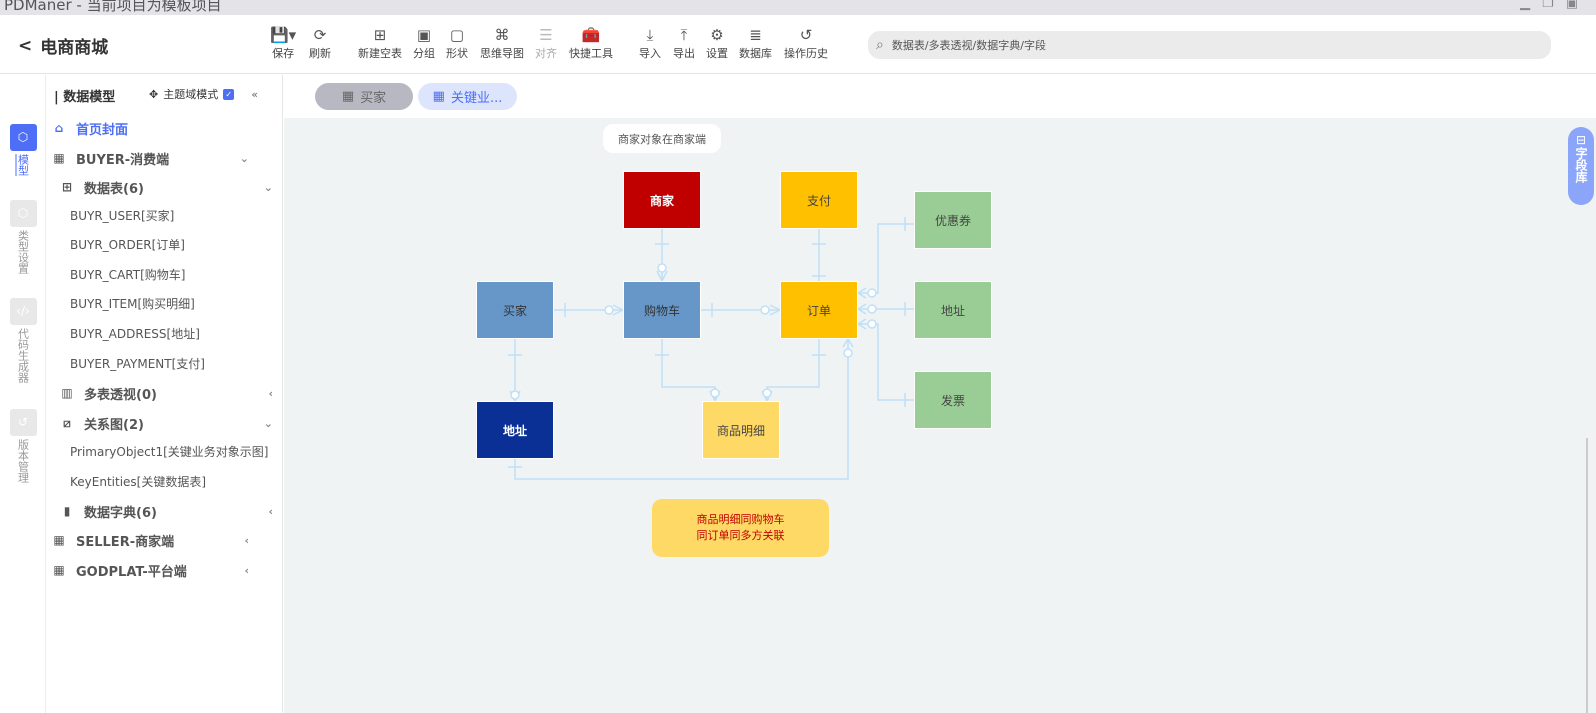  I want to click on new-table-icon: ⊞, so click(380, 35).